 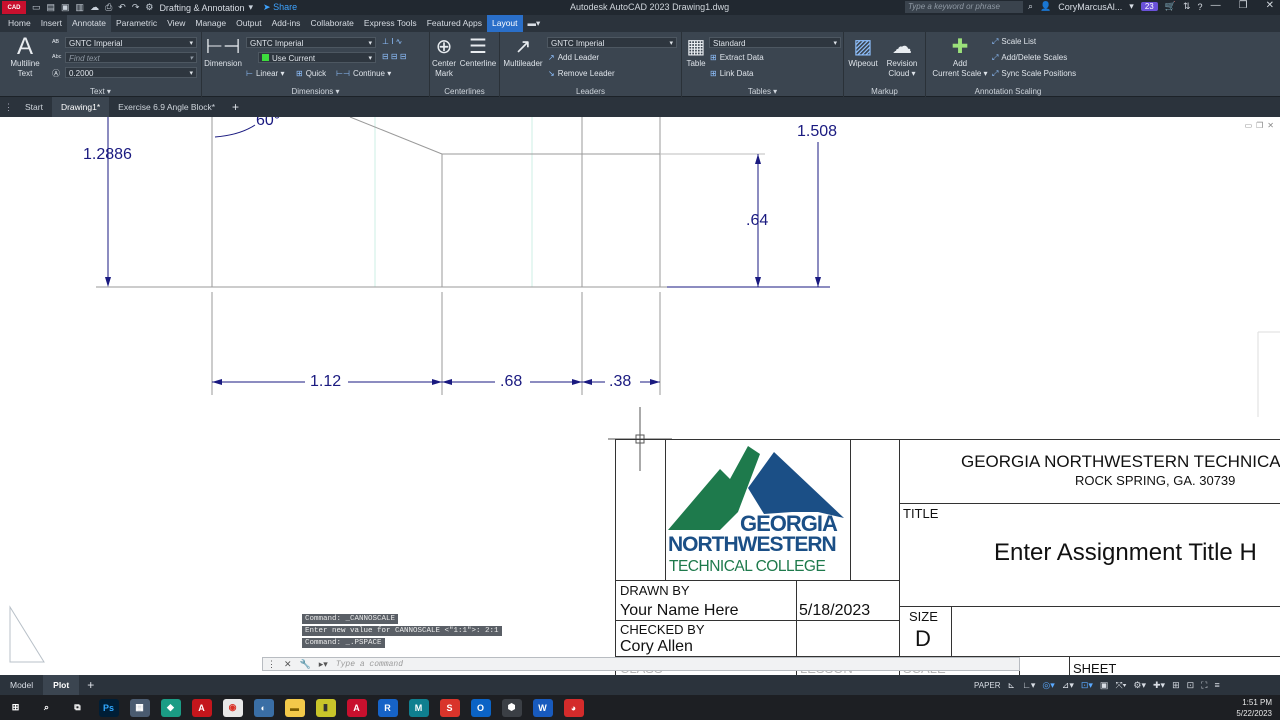 I want to click on dim-tools-icons: ⊥ I ∿, so click(x=392, y=41).